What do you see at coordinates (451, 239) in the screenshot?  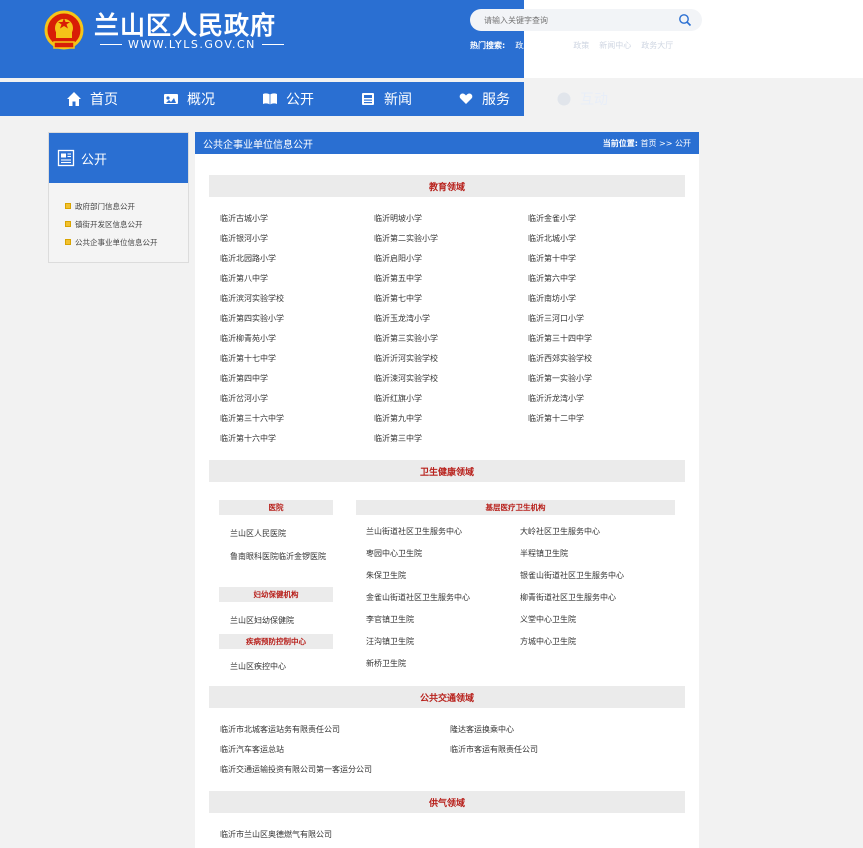 I see `list-item-link: 临沂第二实验小学` at bounding box center [451, 239].